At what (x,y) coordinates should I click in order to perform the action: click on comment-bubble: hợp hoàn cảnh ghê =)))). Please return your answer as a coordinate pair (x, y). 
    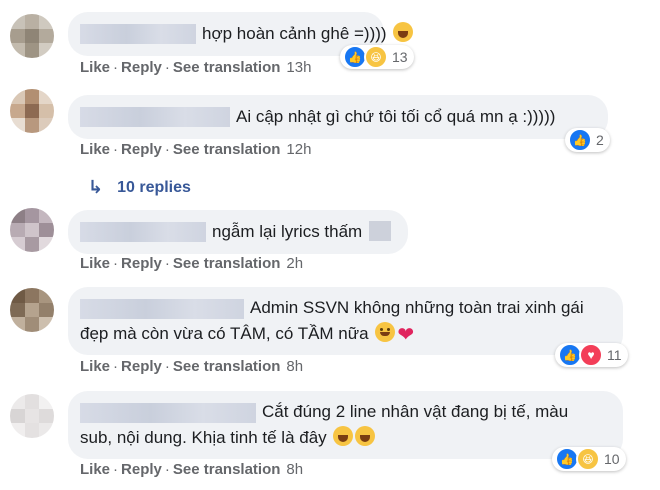
    Looking at the image, I should click on (241, 34).